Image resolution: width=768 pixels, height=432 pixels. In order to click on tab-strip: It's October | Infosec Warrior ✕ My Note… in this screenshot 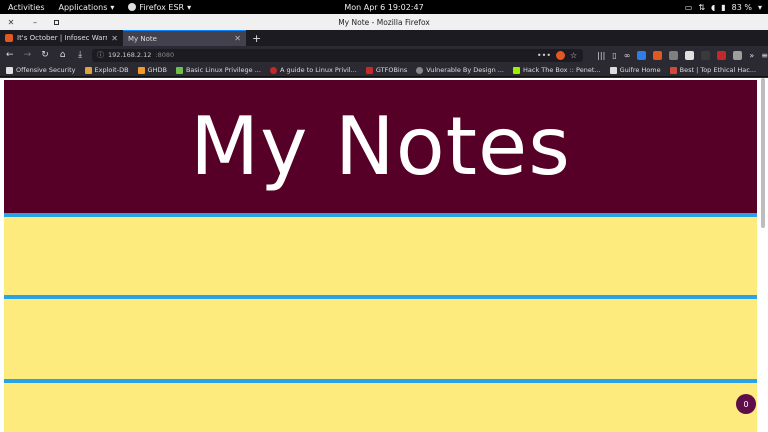, I will do `click(384, 38)`.